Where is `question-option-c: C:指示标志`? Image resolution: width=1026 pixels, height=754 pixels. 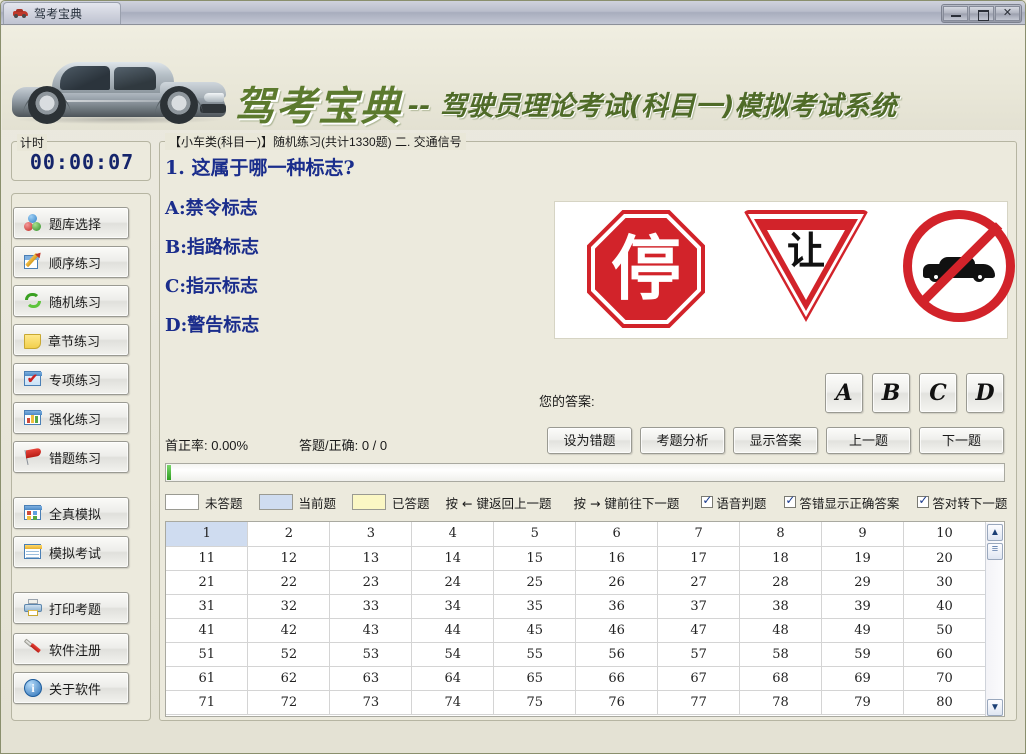 question-option-c: C:指示标志 is located at coordinates (365, 285).